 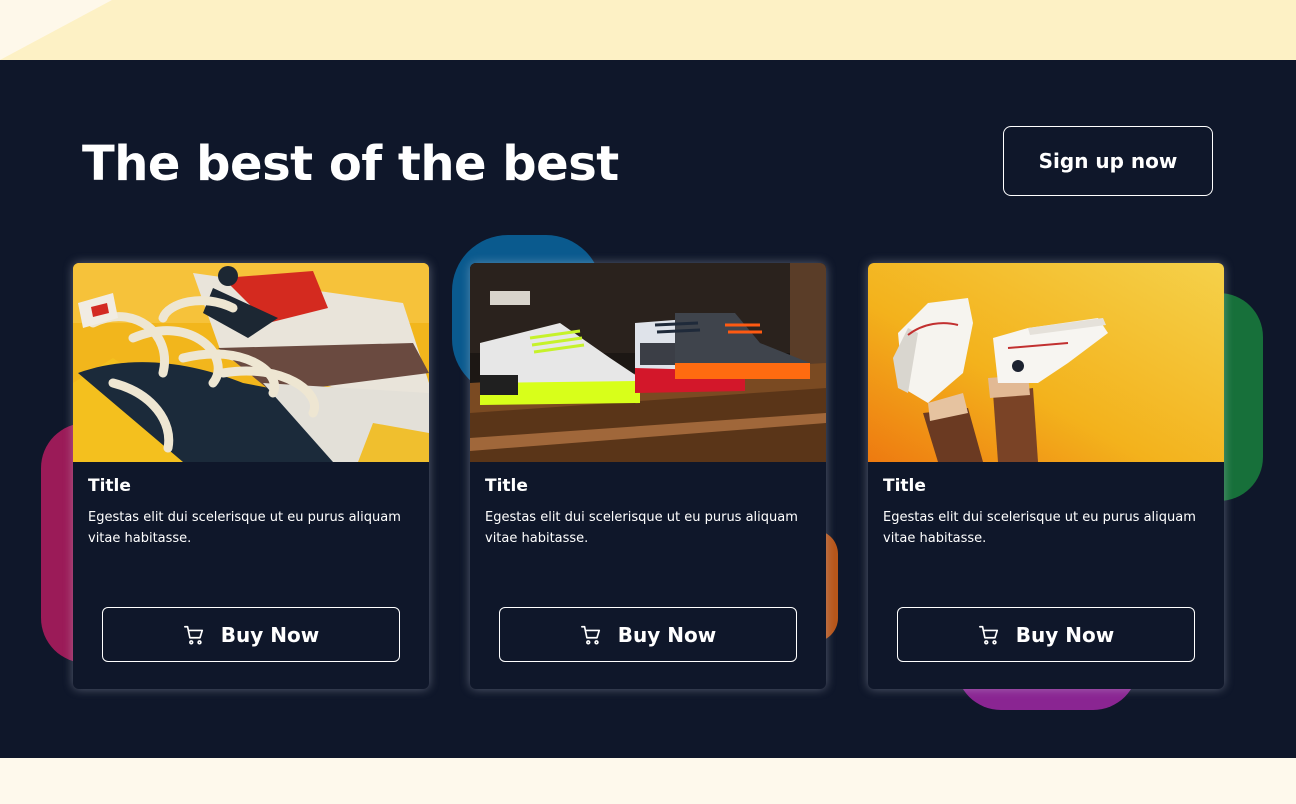 I want to click on top-banner, so click(x=648, y=30).